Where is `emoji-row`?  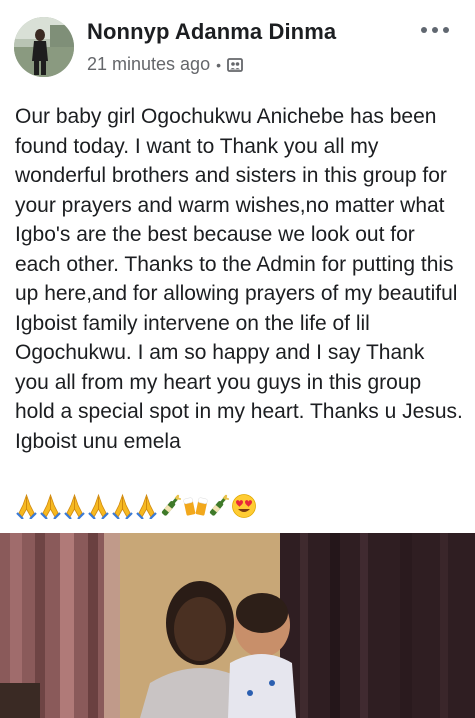
emoji-row is located at coordinates (135, 506).